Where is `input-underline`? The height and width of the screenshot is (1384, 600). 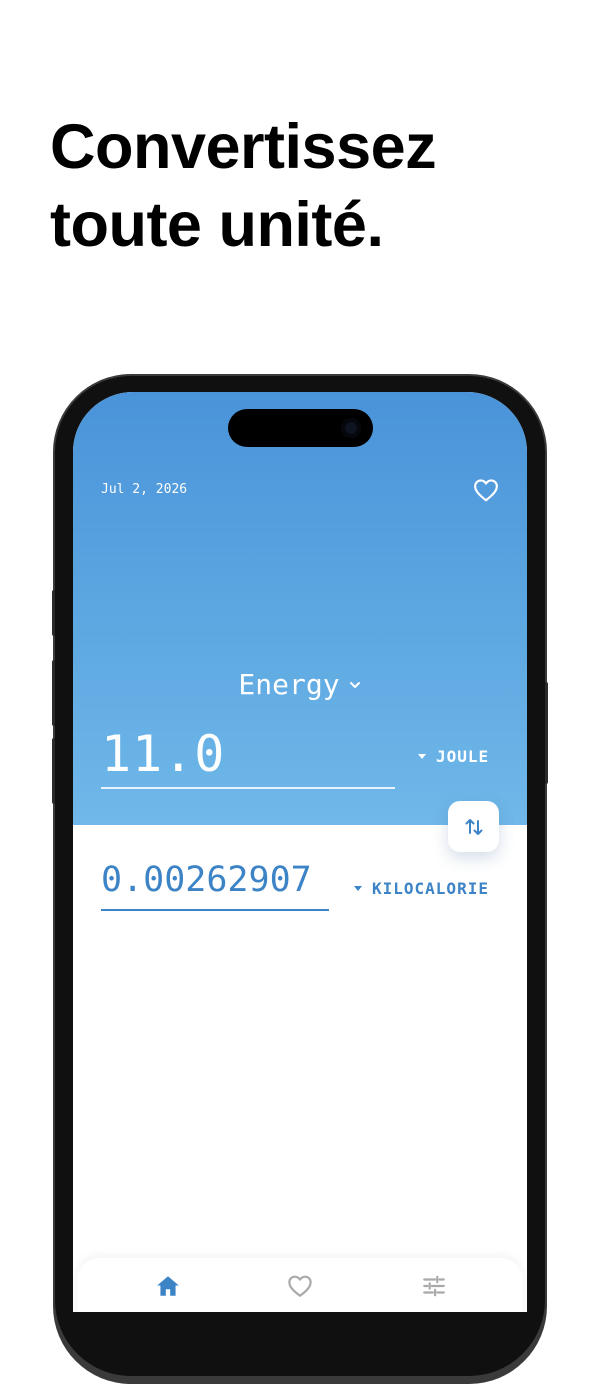
input-underline is located at coordinates (248, 788).